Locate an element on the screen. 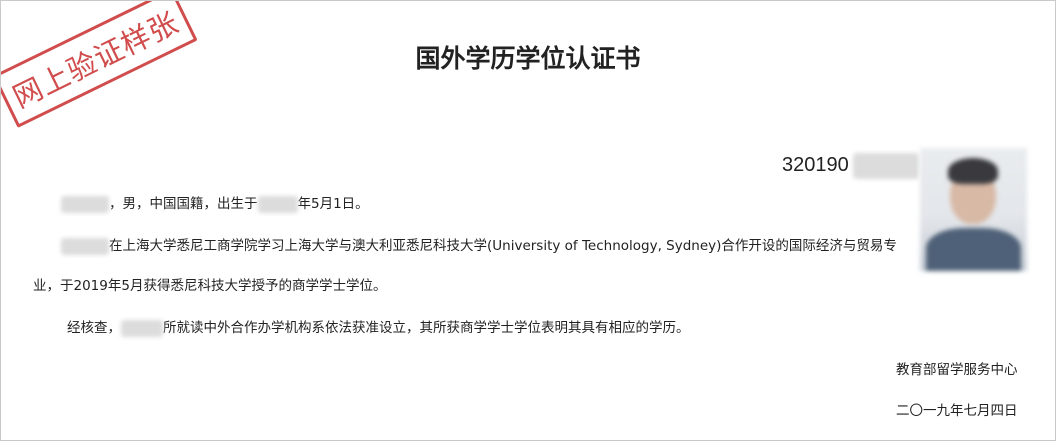  document-title: 国外学历学位认证书 is located at coordinates (528, 58).